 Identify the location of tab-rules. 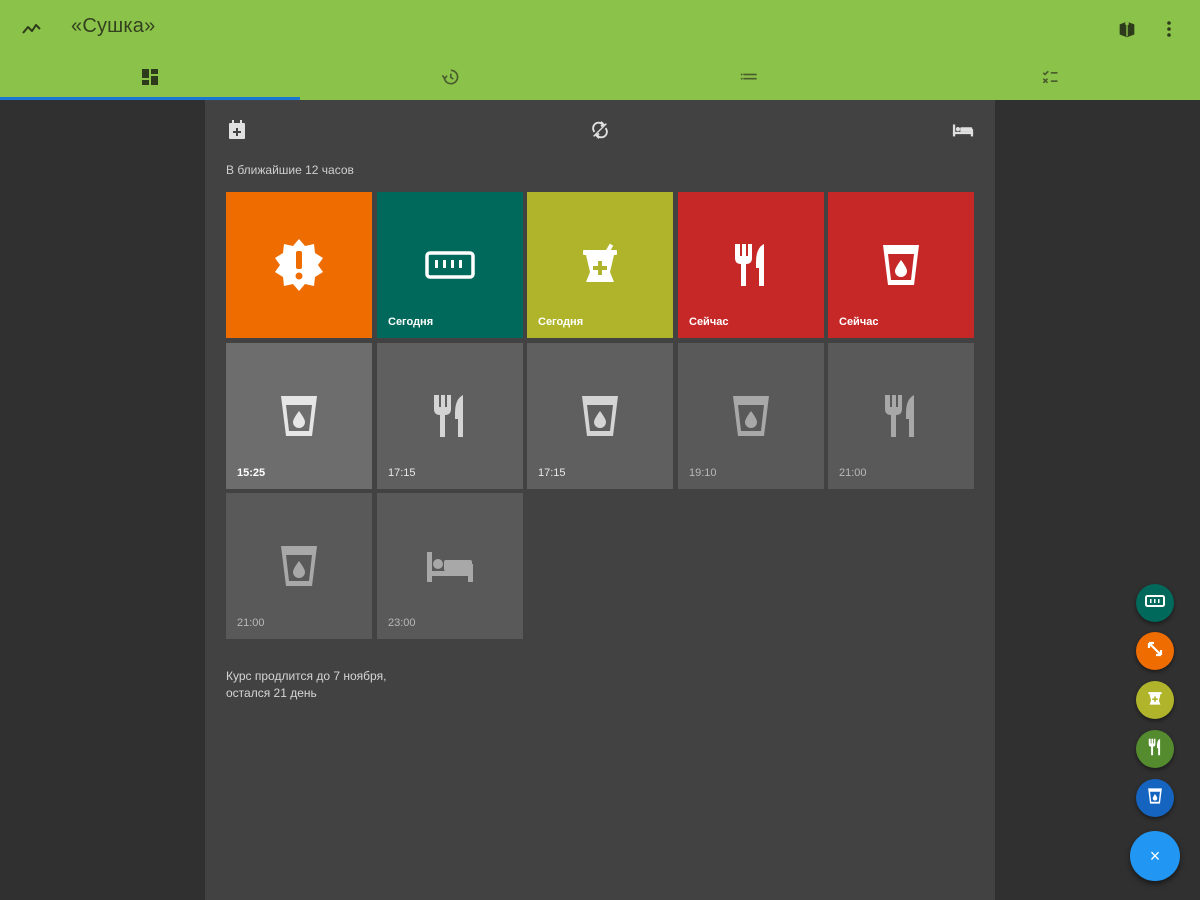
(1050, 79).